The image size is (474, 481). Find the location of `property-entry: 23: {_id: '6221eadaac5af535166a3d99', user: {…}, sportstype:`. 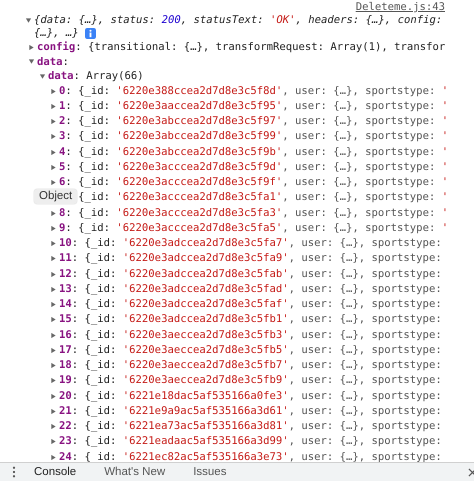

property-entry: 23: {_id: '6221eadaac5af535166a3d99', user: {…}, sportstype: is located at coordinates (250, 442).